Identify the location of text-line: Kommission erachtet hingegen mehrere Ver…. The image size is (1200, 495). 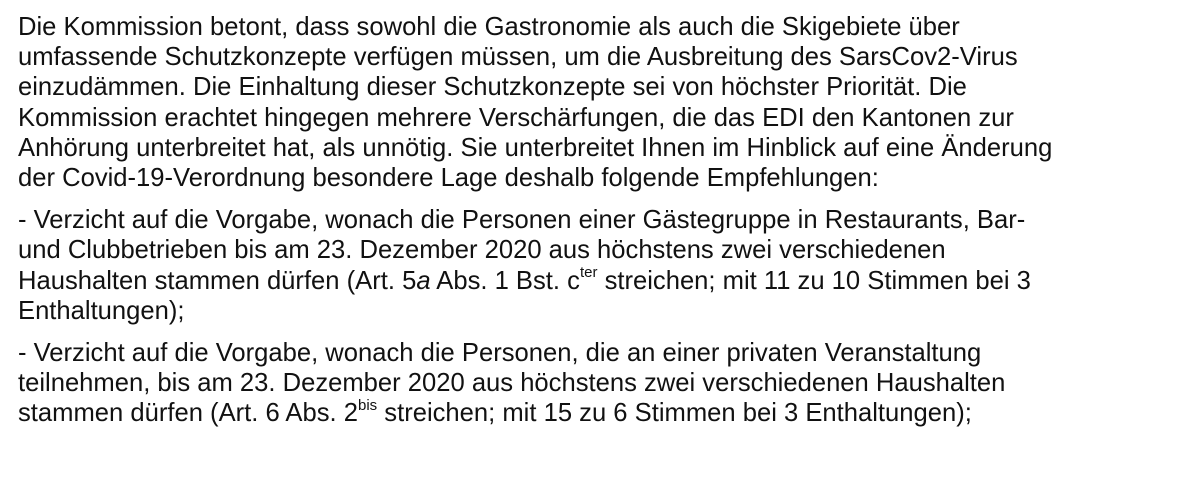
(516, 117).